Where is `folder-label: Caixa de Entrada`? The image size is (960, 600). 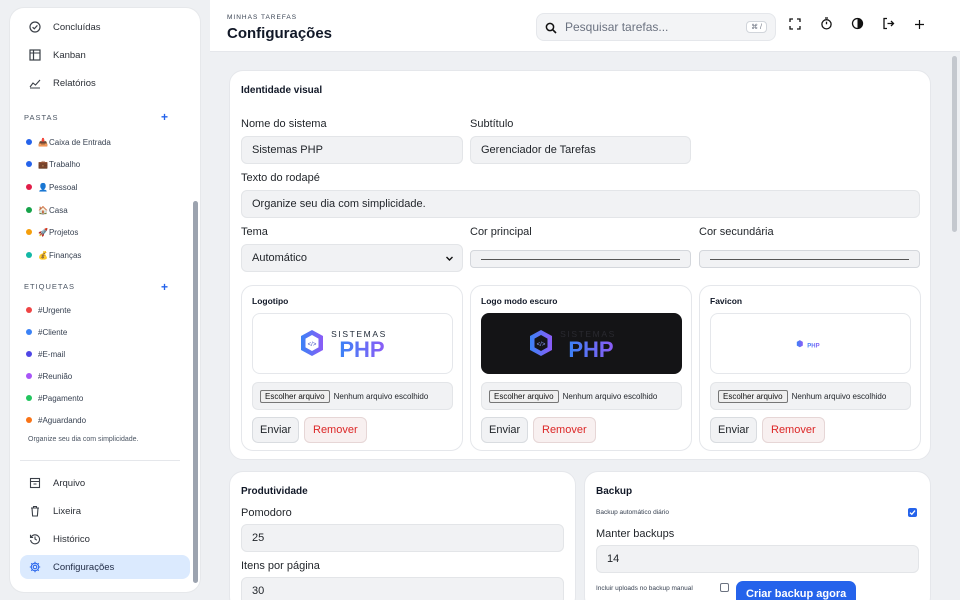 folder-label: Caixa de Entrada is located at coordinates (79, 142).